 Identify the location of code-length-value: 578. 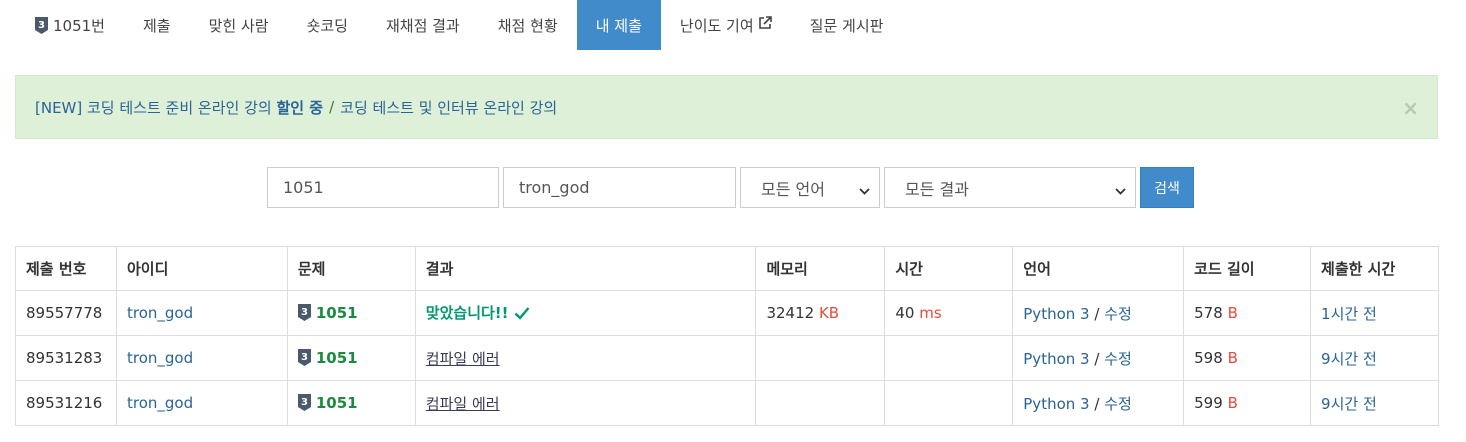
(1208, 313).